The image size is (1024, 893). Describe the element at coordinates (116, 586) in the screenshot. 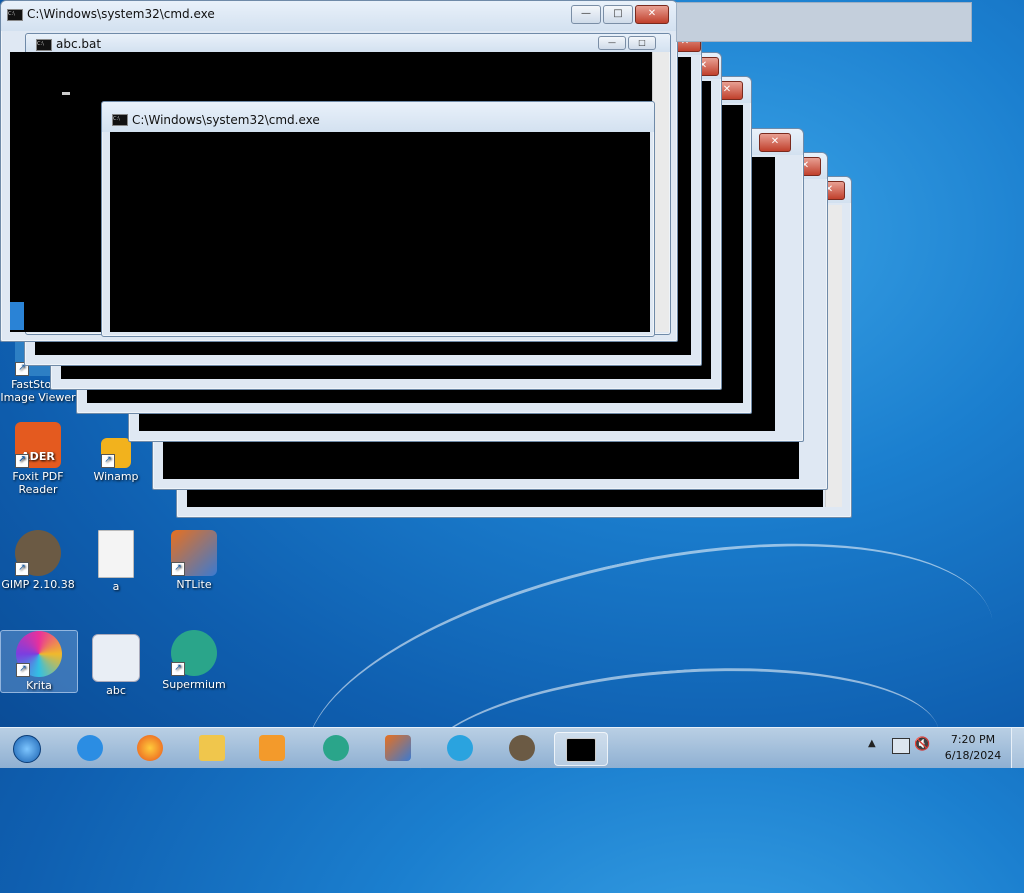

I see `icon-label: a` at that location.